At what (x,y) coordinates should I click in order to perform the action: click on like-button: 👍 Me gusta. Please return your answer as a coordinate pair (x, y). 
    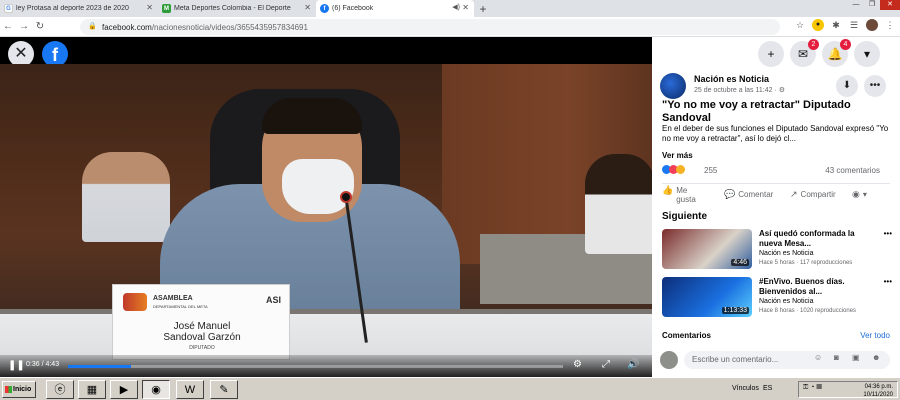
    Looking at the image, I should click on (684, 195).